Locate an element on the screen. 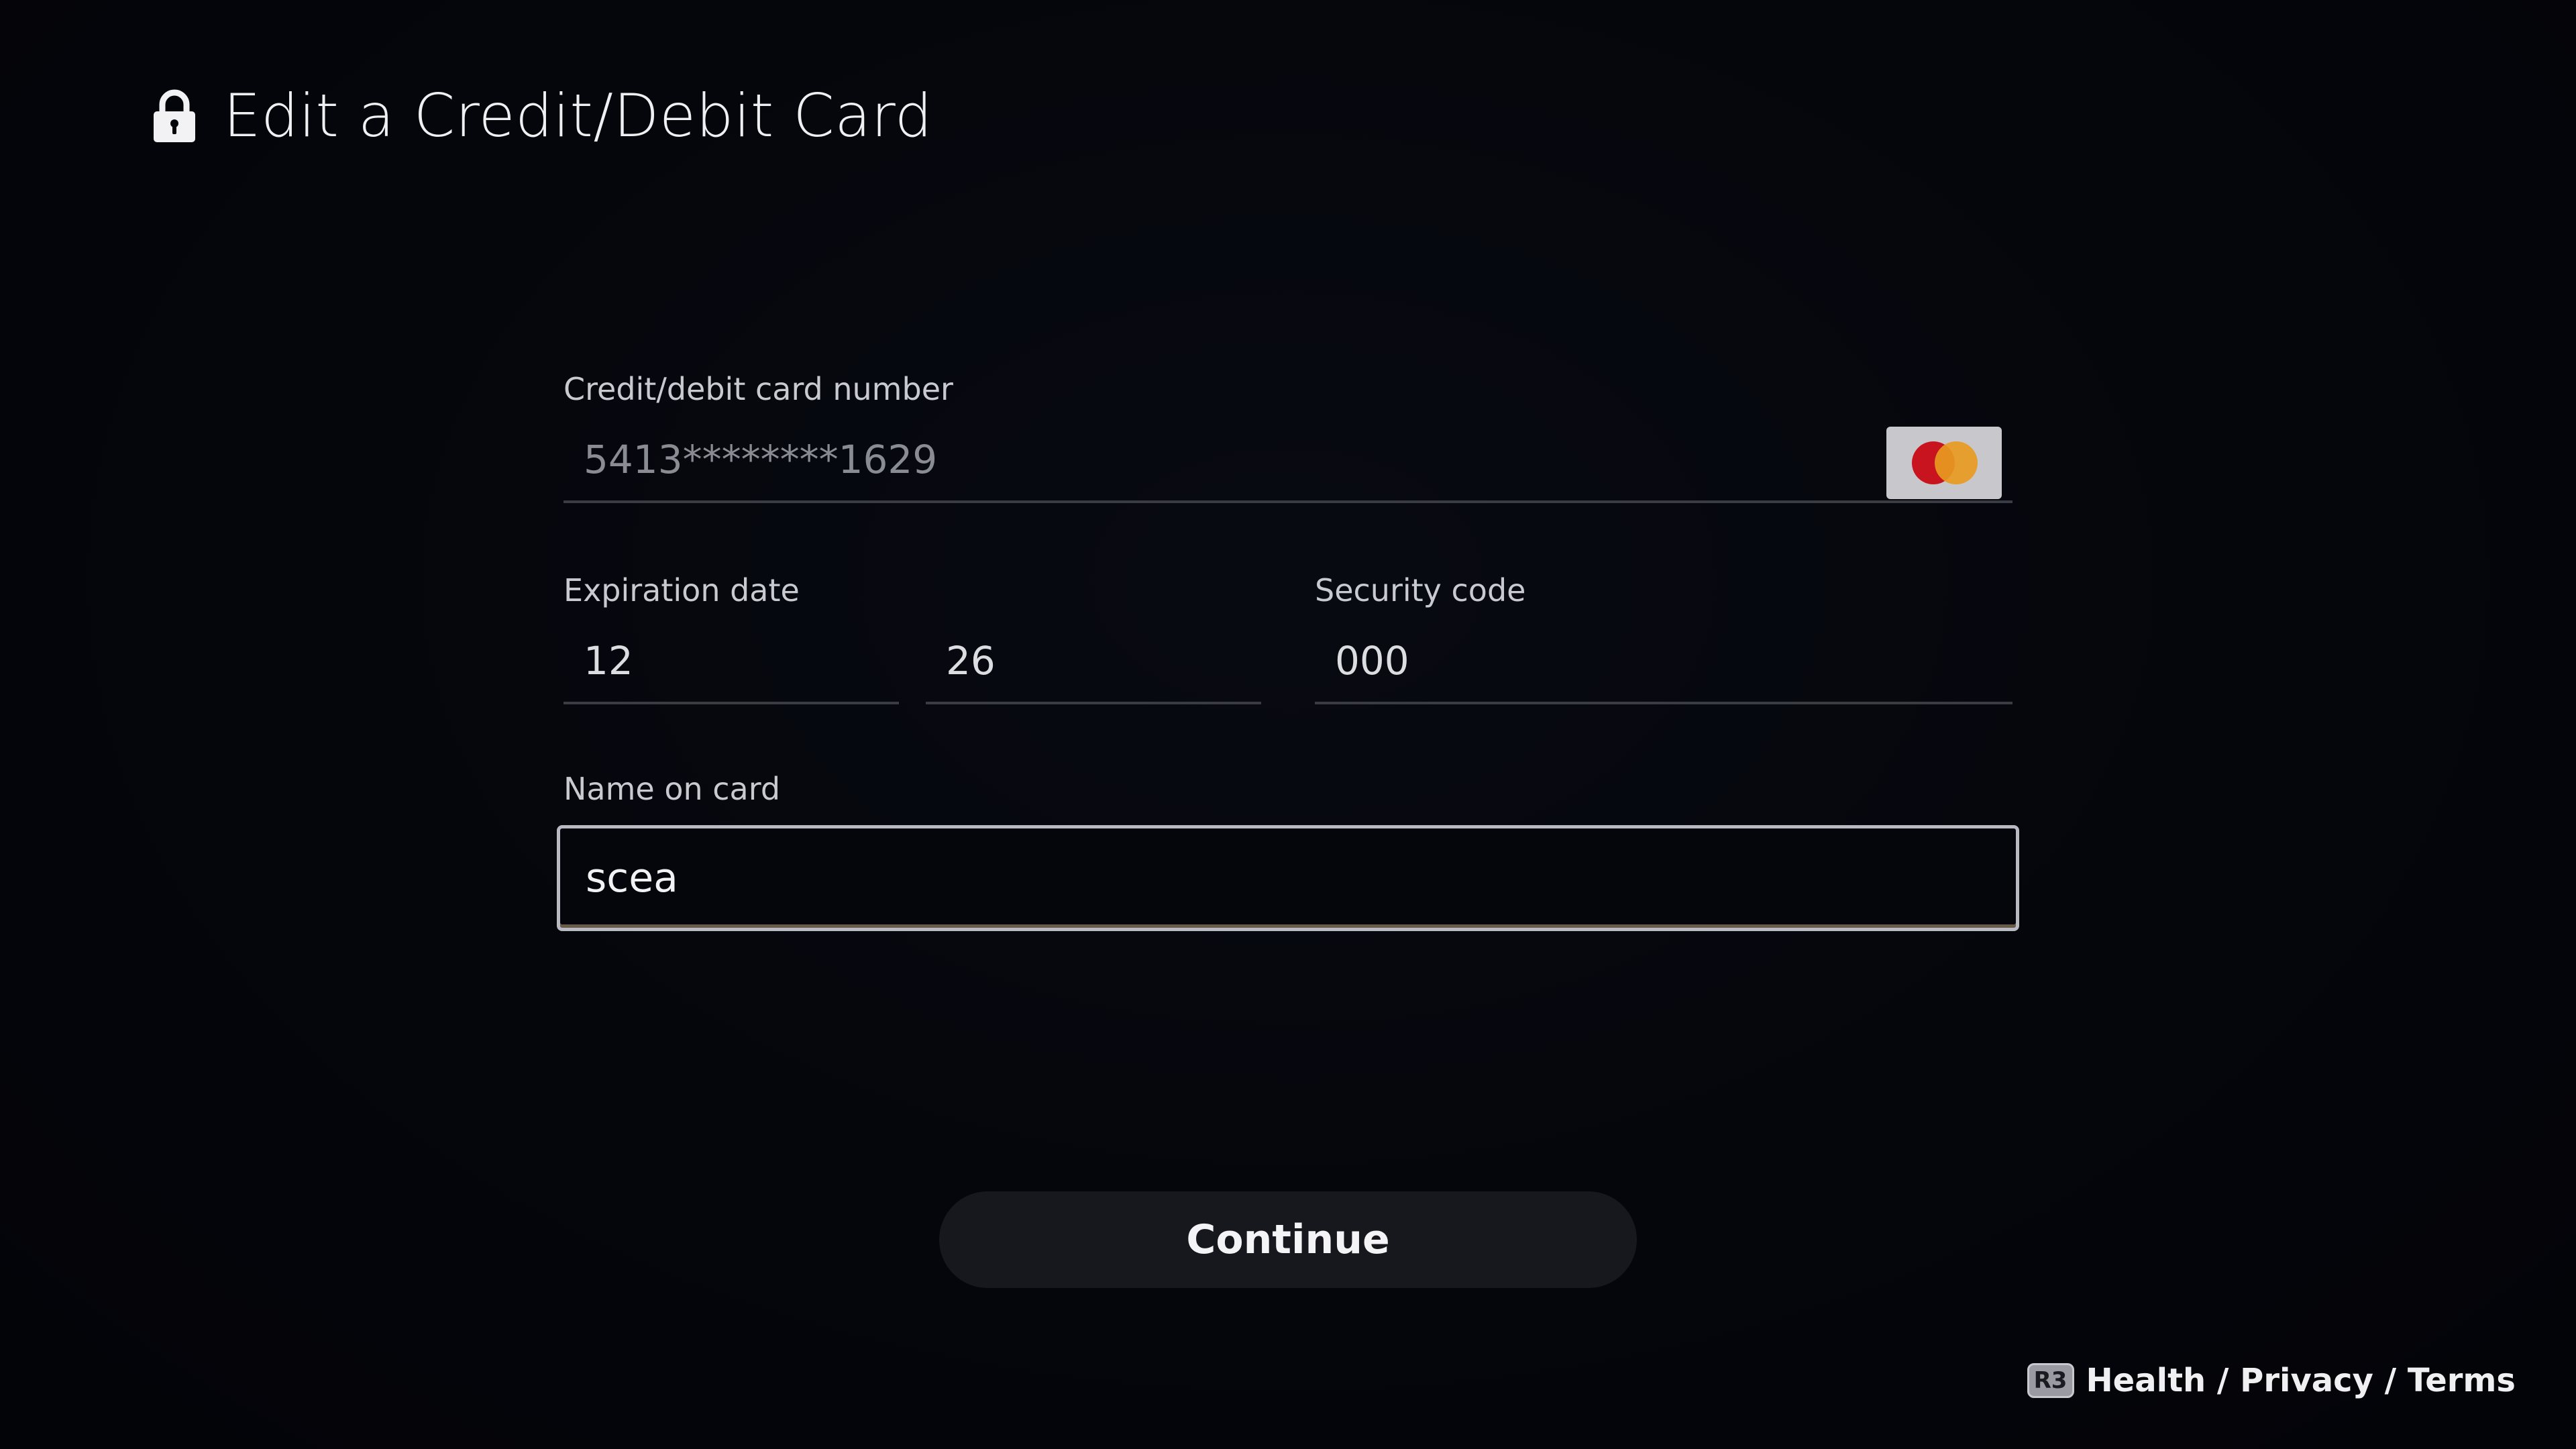 Image resolution: width=2576 pixels, height=1449 pixels. continue-button-label: Continue is located at coordinates (1288, 1239).